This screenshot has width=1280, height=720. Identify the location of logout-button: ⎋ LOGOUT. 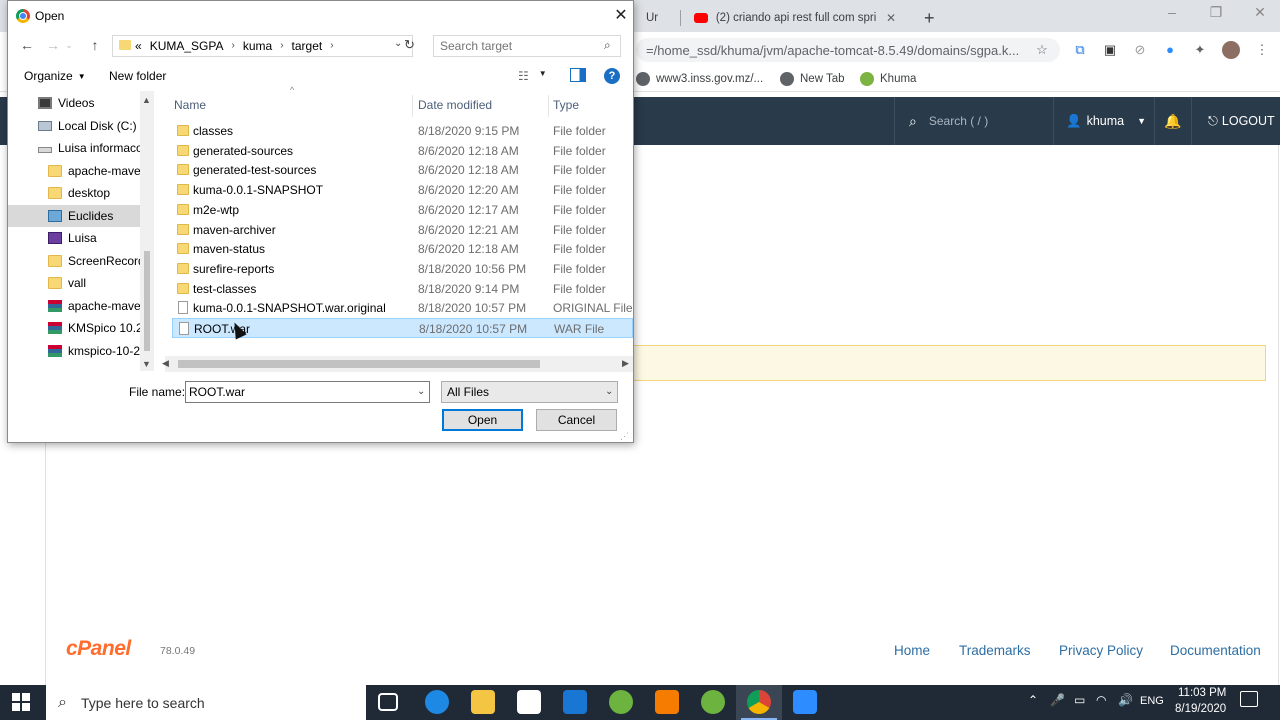
(1238, 121).